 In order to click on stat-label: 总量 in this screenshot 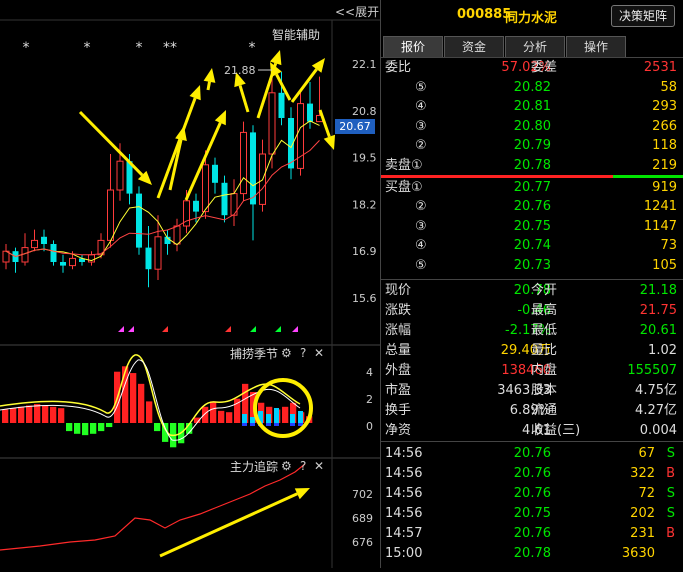, I will do `click(398, 350)`.